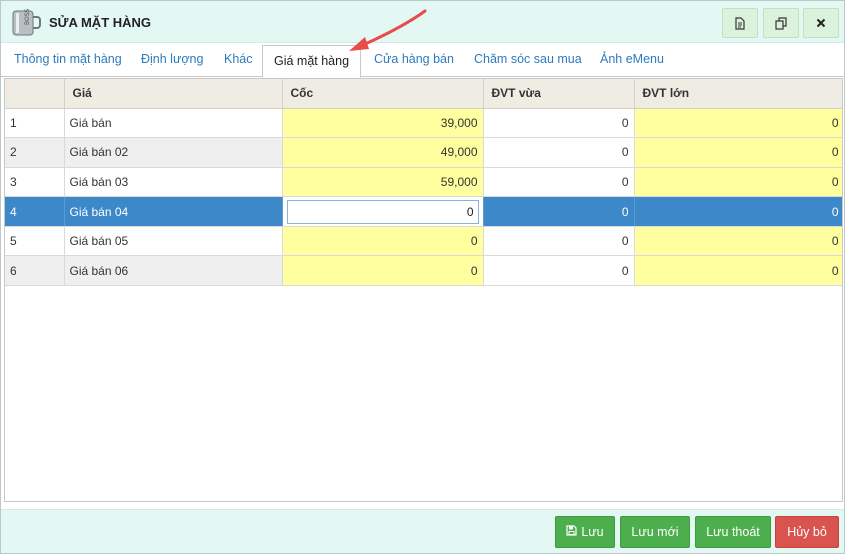 This screenshot has height=554, width=845. Describe the element at coordinates (173, 211) in the screenshot. I see `price-name: Giá bán 04` at that location.